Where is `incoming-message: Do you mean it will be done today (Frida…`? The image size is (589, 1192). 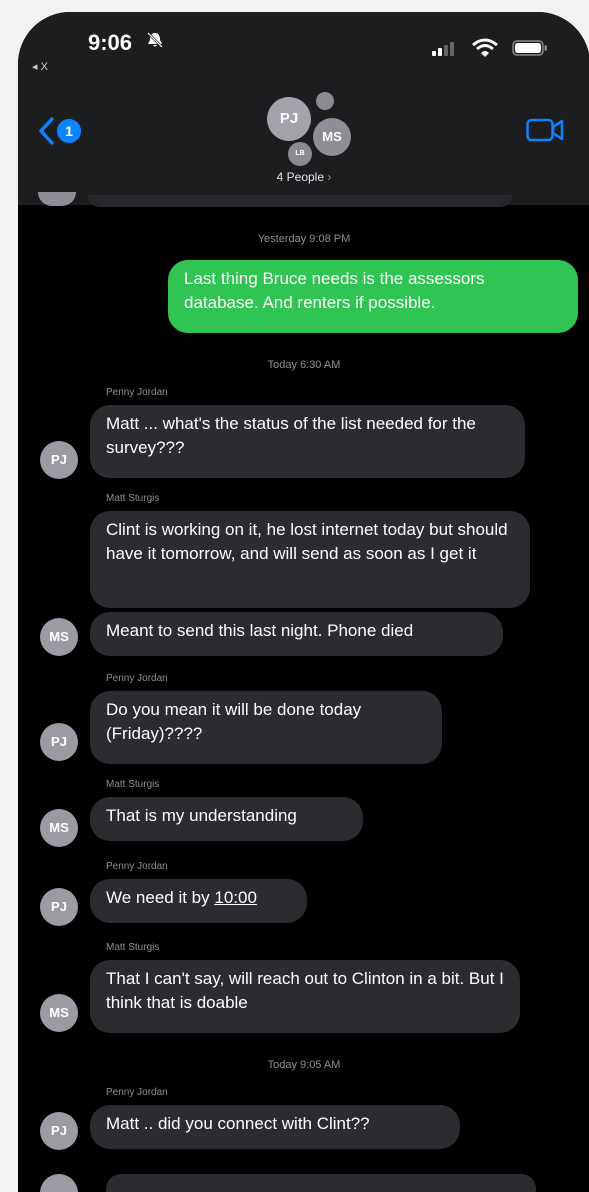
incoming-message: Do you mean it will be done today (Frida… is located at coordinates (266, 727).